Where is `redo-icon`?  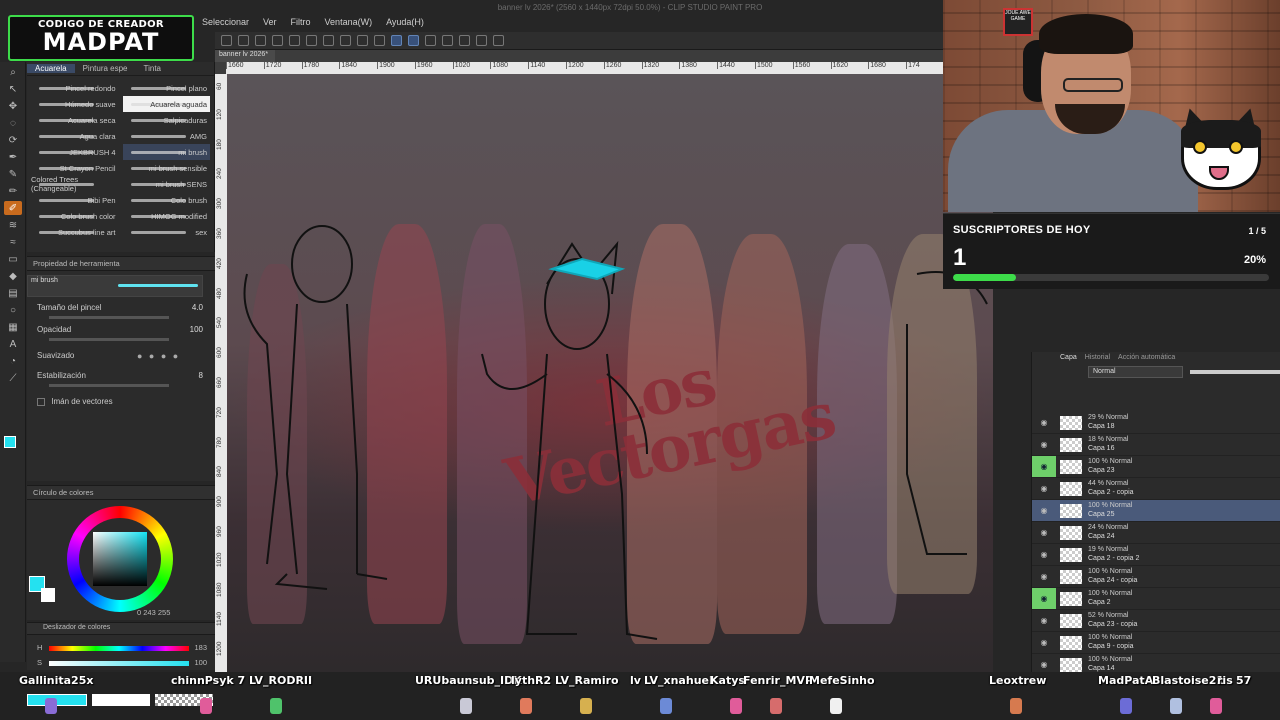
redo-icon is located at coordinates (311, 40).